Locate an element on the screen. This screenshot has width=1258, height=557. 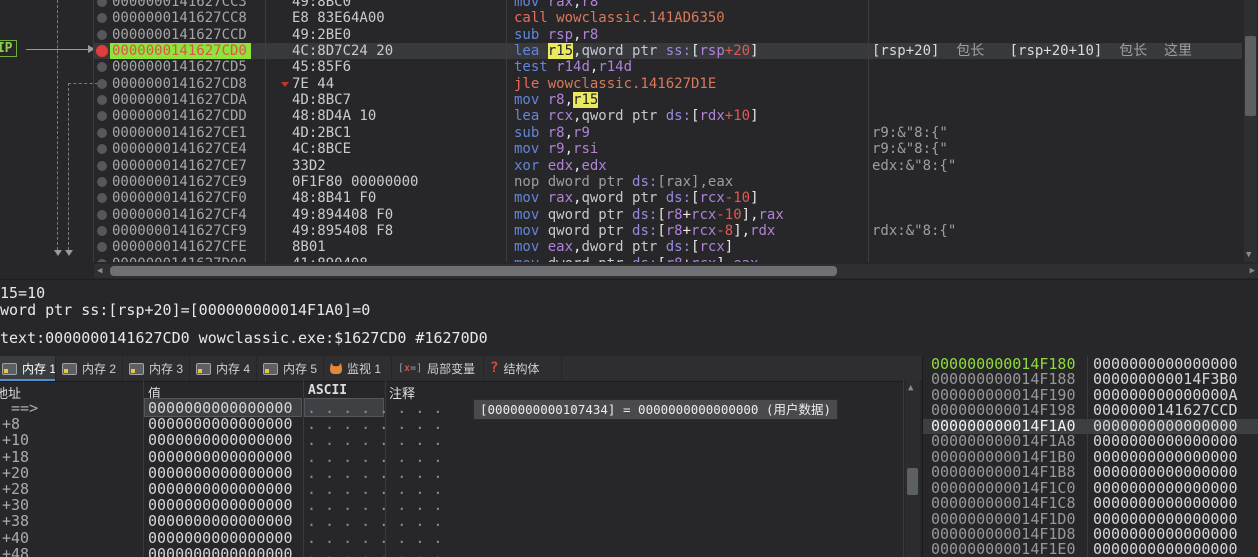
tab-watch-6: 监视 1 is located at coordinates (358, 368).